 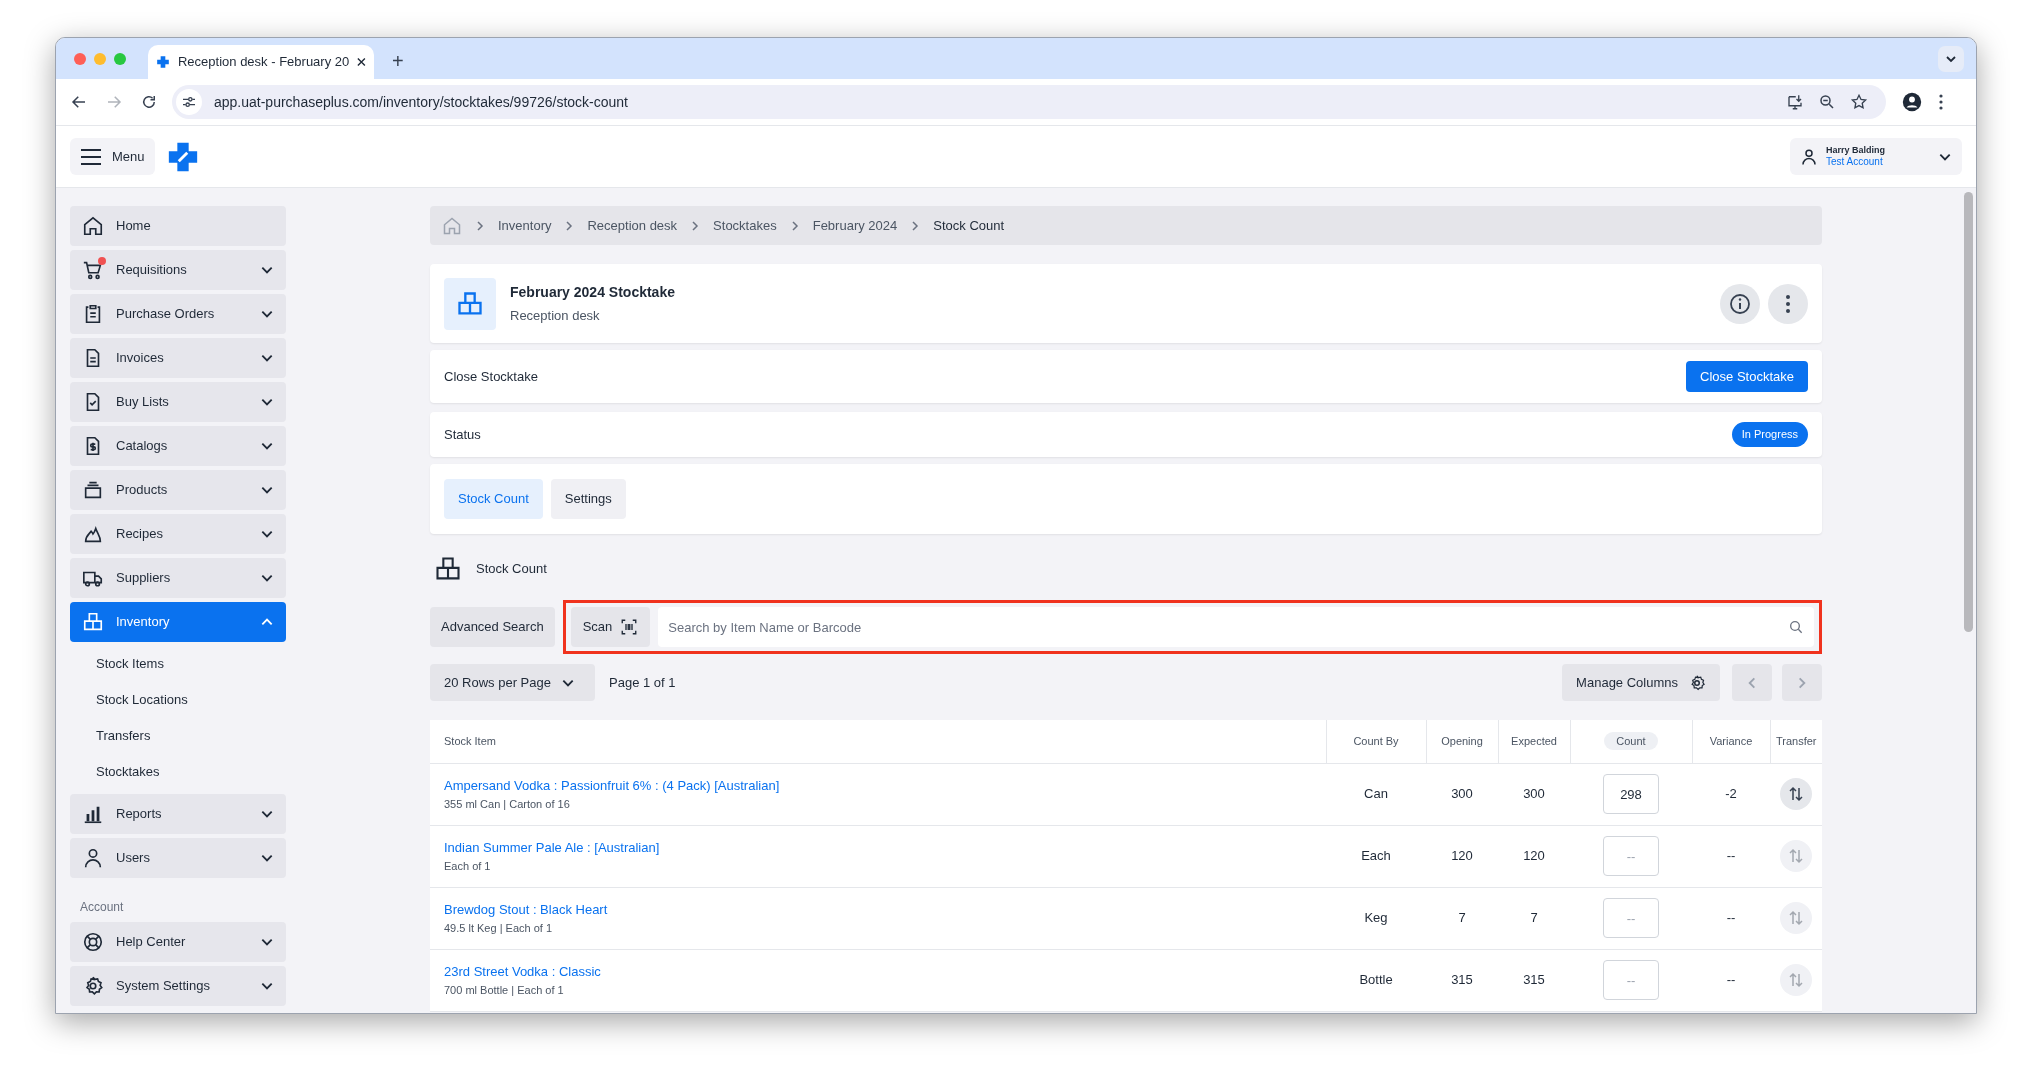 What do you see at coordinates (470, 741) in the screenshot?
I see `column-header: Stock Item` at bounding box center [470, 741].